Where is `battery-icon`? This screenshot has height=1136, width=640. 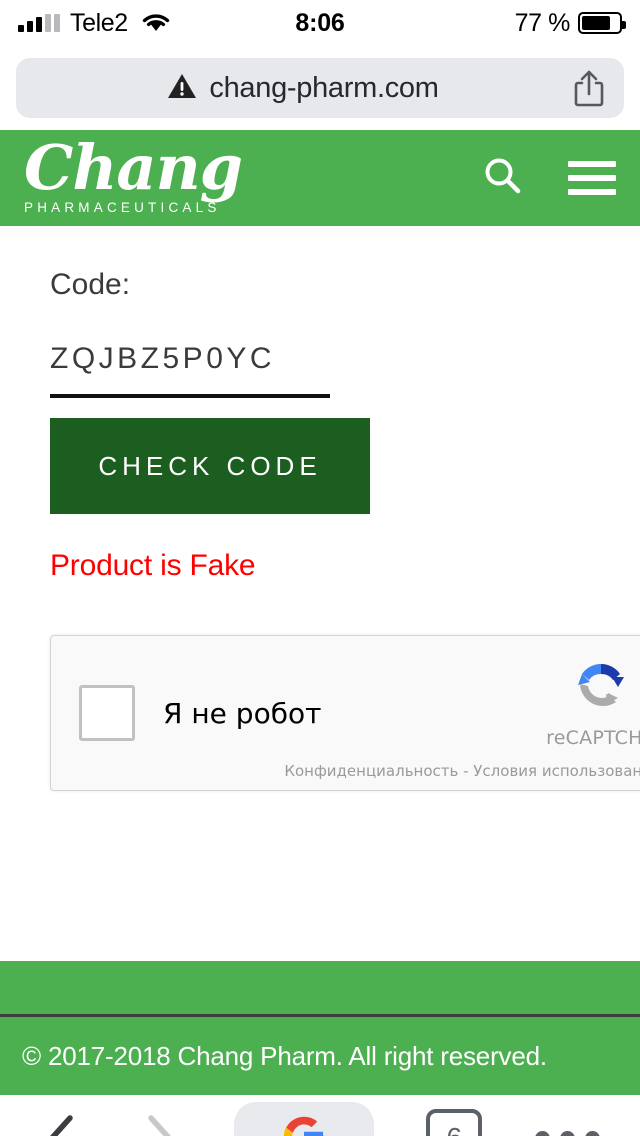
battery-icon is located at coordinates (602, 23).